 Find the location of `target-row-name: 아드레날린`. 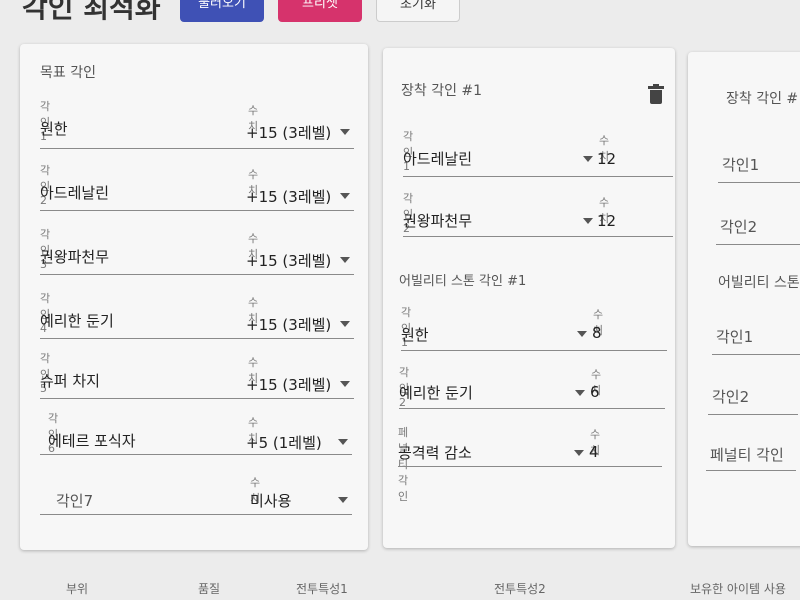

target-row-name: 아드레날린 is located at coordinates (74, 192).